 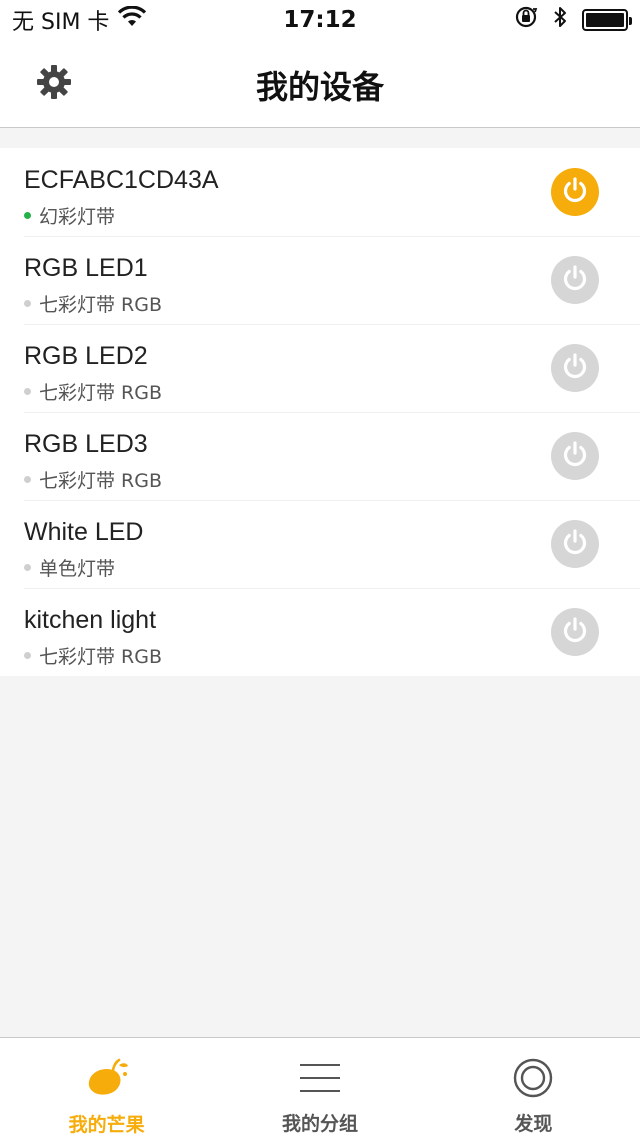 What do you see at coordinates (320, 544) in the screenshot?
I see `device-row: White LED 单色灯带` at bounding box center [320, 544].